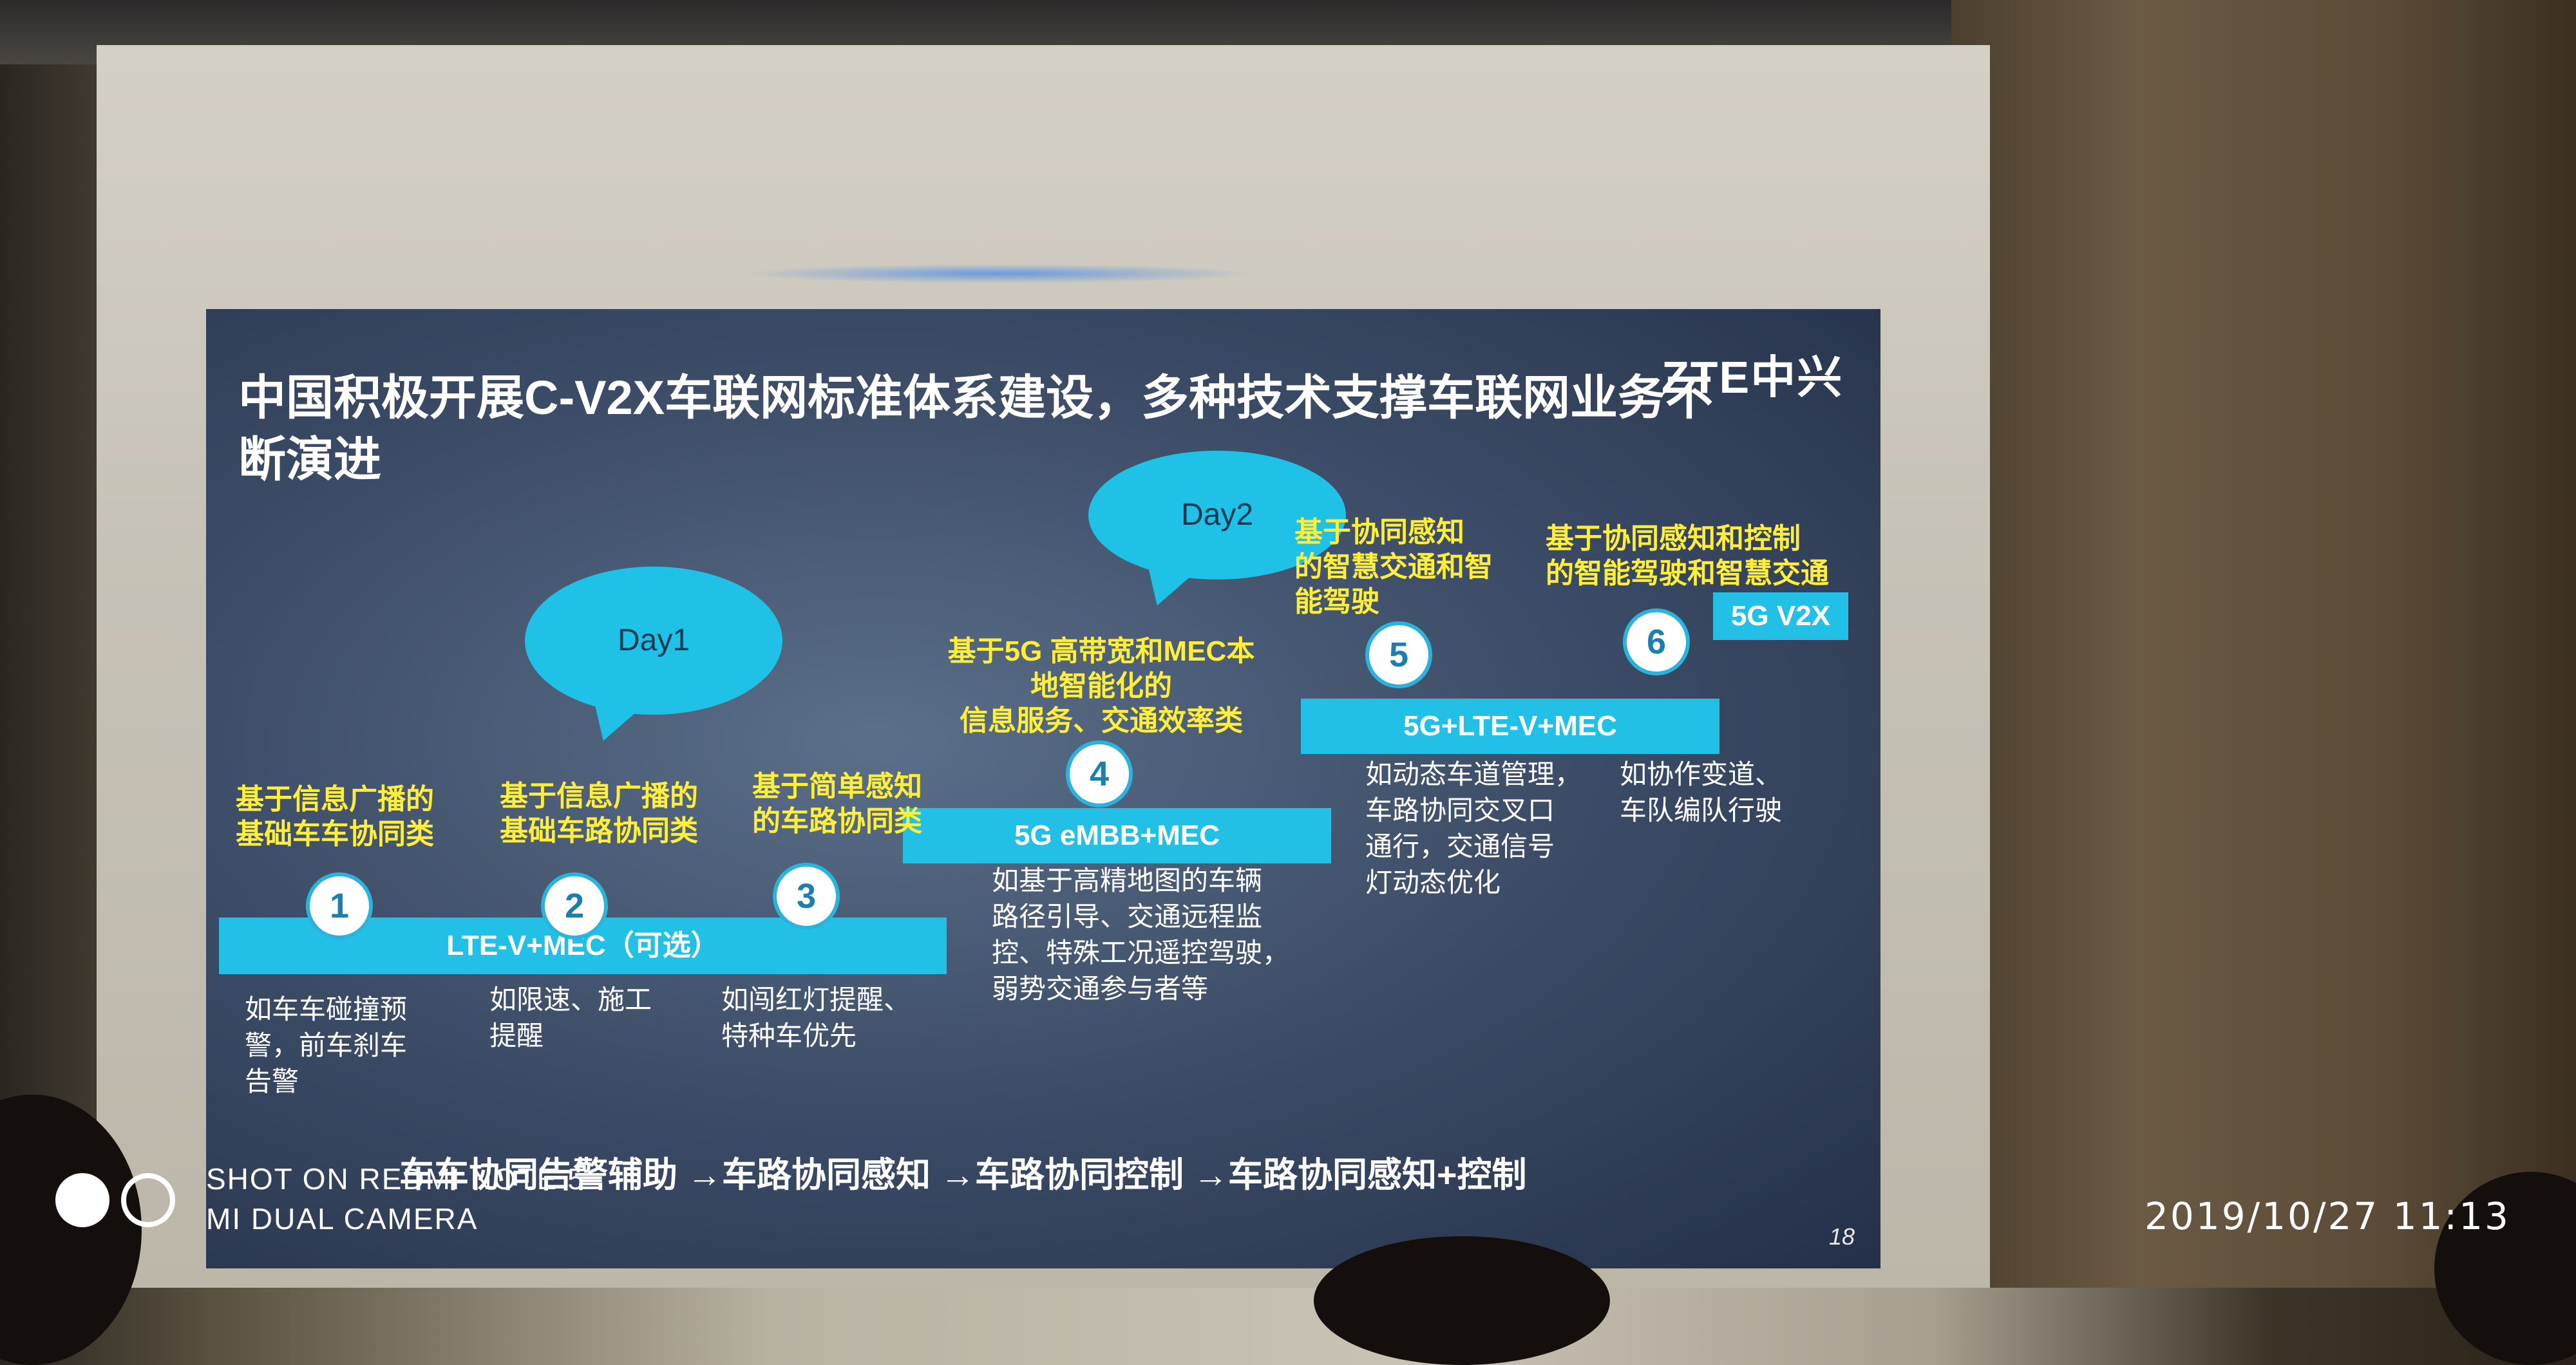  Describe the element at coordinates (570, 1017) in the screenshot. I see `stage-2-description: 如限速、施工 提醒` at that location.